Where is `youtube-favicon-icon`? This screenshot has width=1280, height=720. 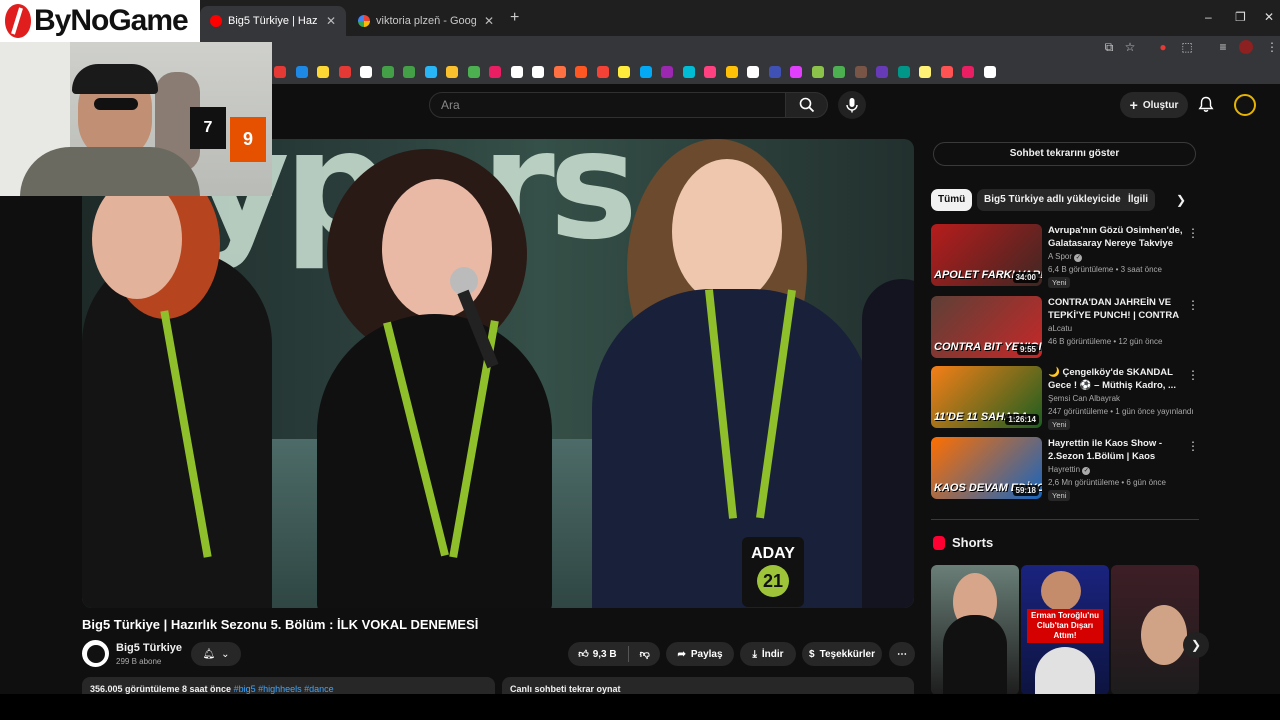 youtube-favicon-icon is located at coordinates (216, 21).